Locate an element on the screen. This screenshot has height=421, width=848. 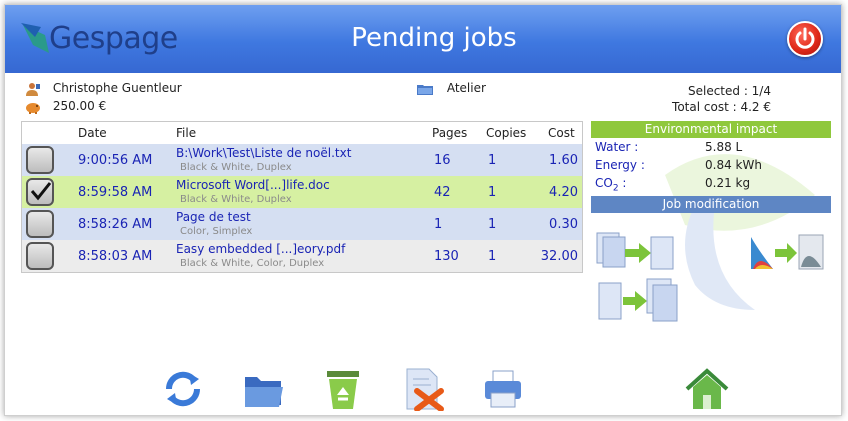
job-modification-header: Job modification is located at coordinates (711, 204).